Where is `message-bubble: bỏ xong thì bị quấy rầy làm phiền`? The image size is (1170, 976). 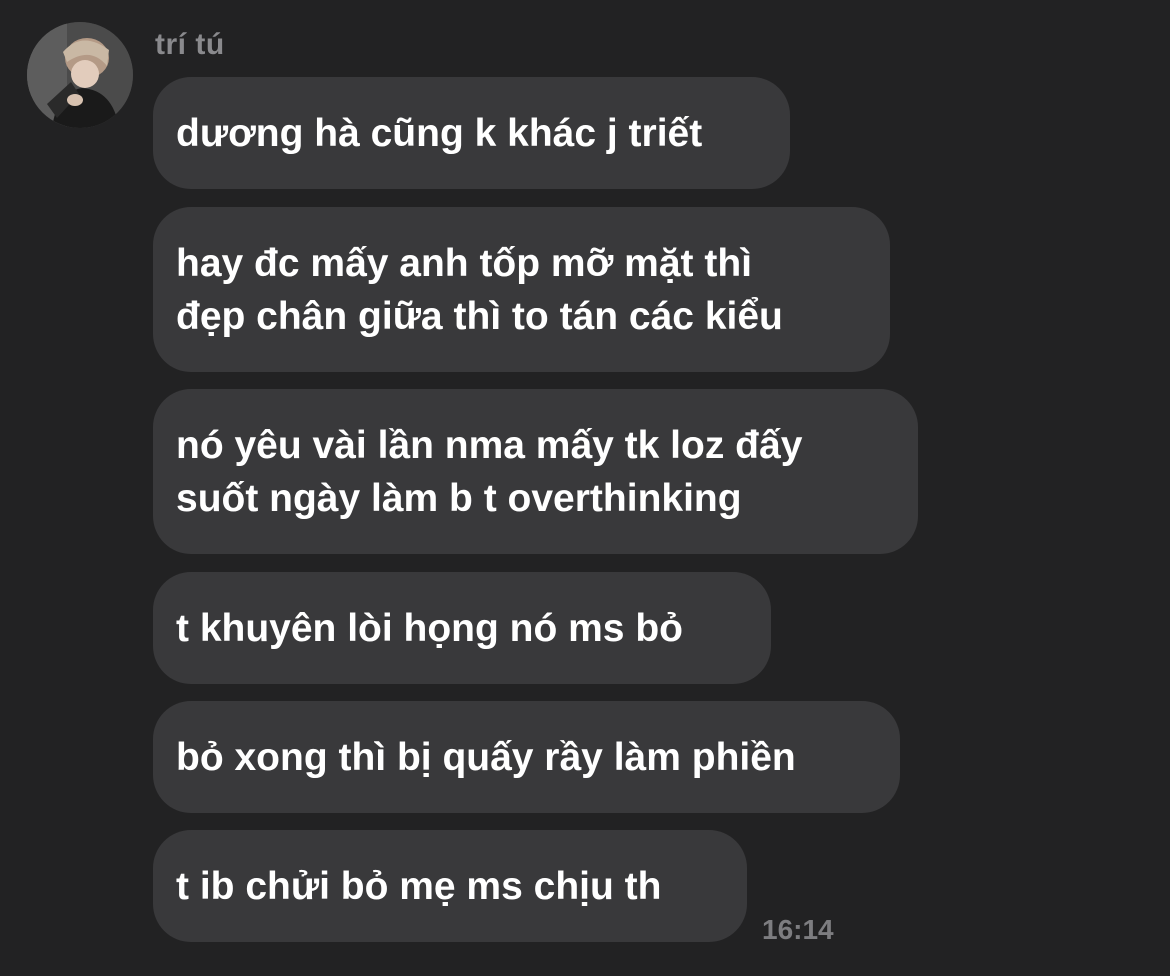
message-bubble: bỏ xong thì bị quấy rầy làm phiền is located at coordinates (526, 757).